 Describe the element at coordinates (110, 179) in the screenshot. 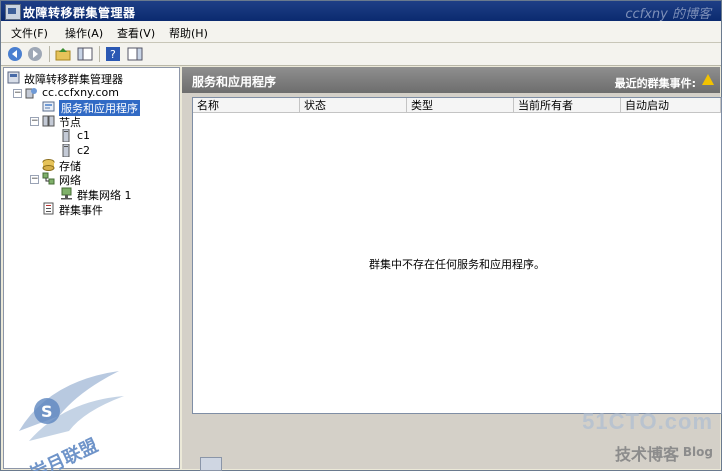

I see `tree-item-networks: 网络` at that location.